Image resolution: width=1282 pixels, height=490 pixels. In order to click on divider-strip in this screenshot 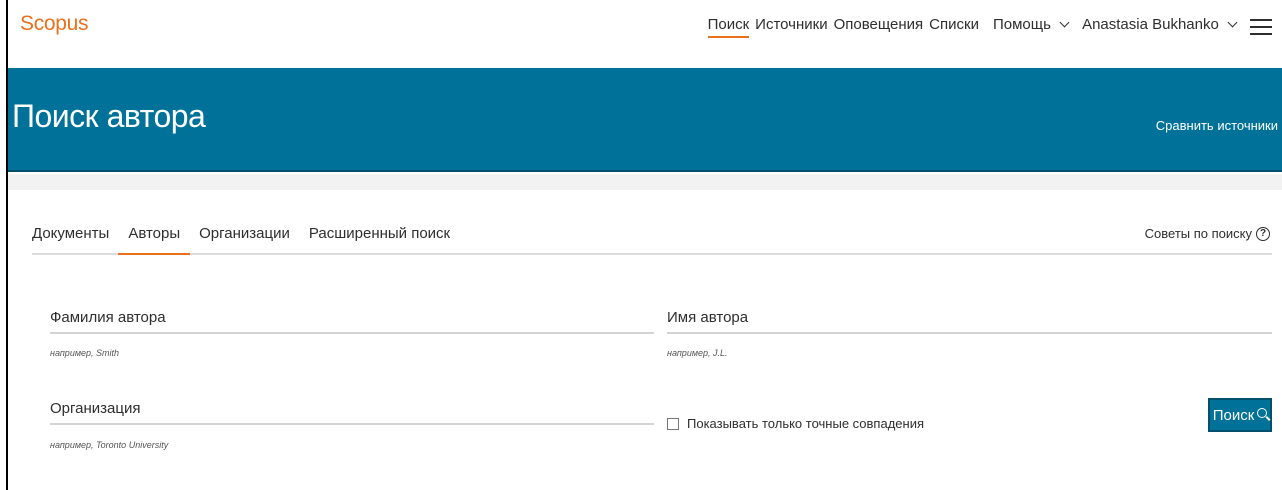, I will do `click(645, 182)`.